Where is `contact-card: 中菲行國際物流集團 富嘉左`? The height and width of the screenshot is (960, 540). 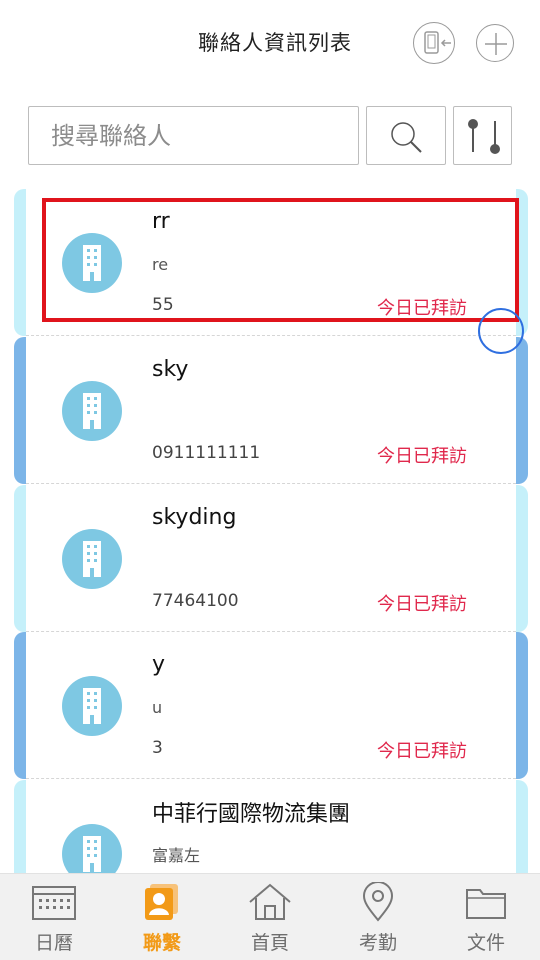 contact-card: 中菲行國際物流集團 富嘉左 is located at coordinates (271, 826).